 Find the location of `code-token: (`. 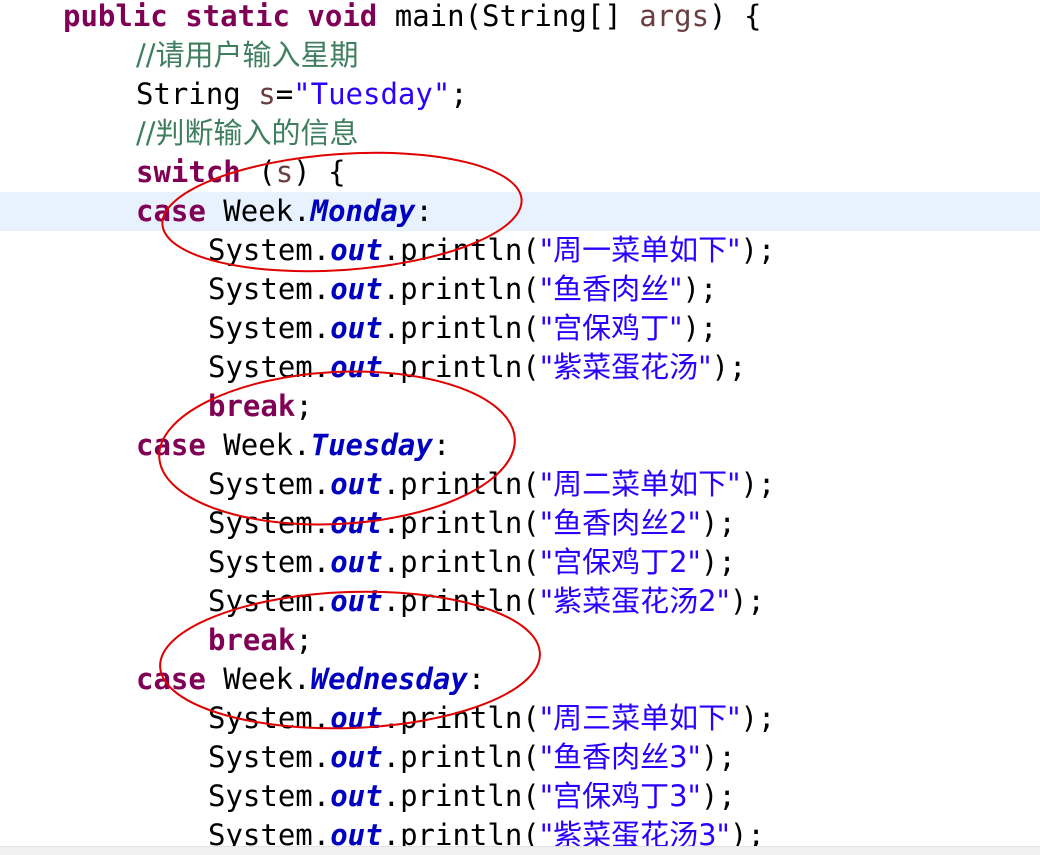

code-token: ( is located at coordinates (258, 172).